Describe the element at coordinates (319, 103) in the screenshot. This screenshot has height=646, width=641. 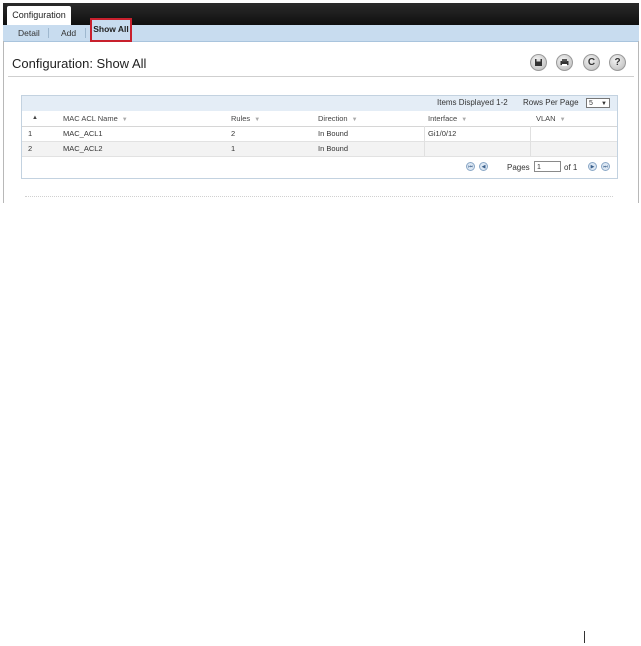
I see `table-toolbar: Items Displayed 1-2 Rows Per Page 5 ▼` at that location.